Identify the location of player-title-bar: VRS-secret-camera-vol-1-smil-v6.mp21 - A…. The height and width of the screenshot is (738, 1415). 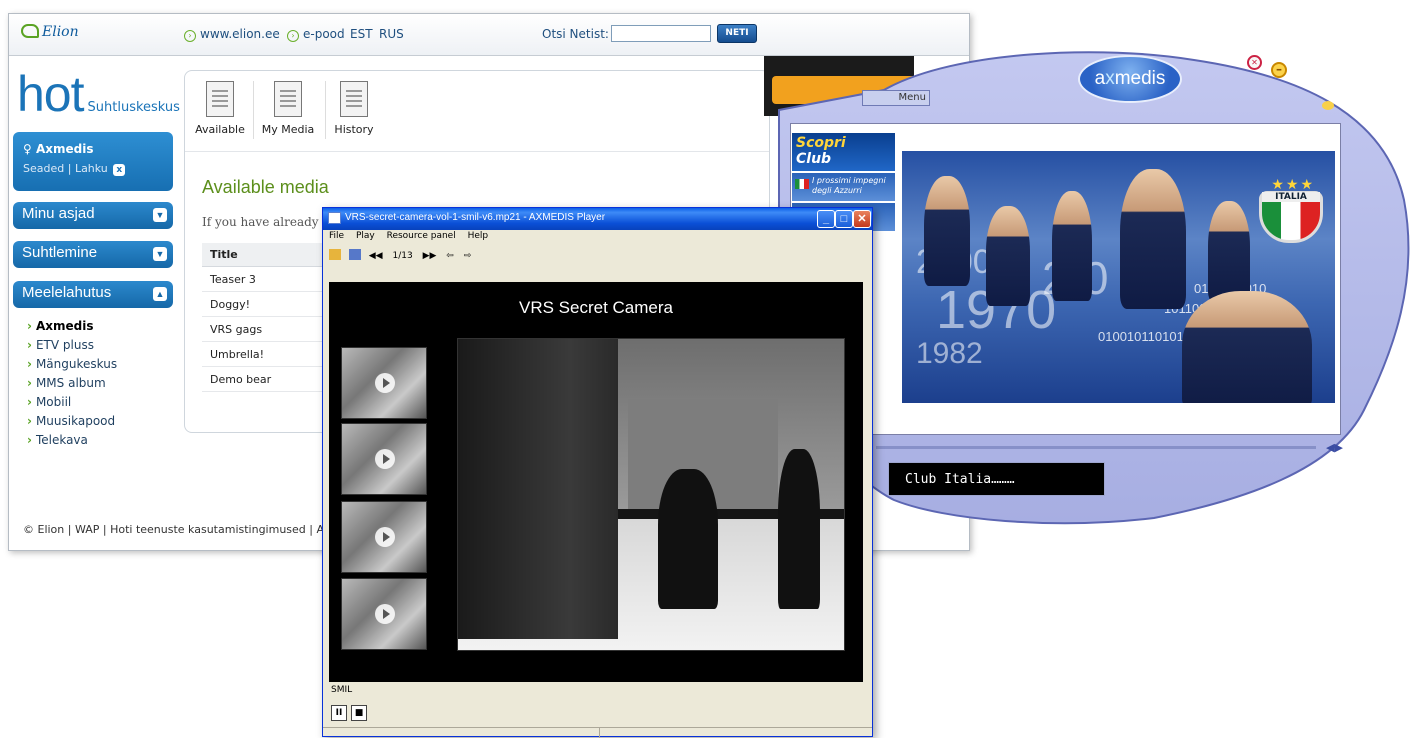
(597, 219).